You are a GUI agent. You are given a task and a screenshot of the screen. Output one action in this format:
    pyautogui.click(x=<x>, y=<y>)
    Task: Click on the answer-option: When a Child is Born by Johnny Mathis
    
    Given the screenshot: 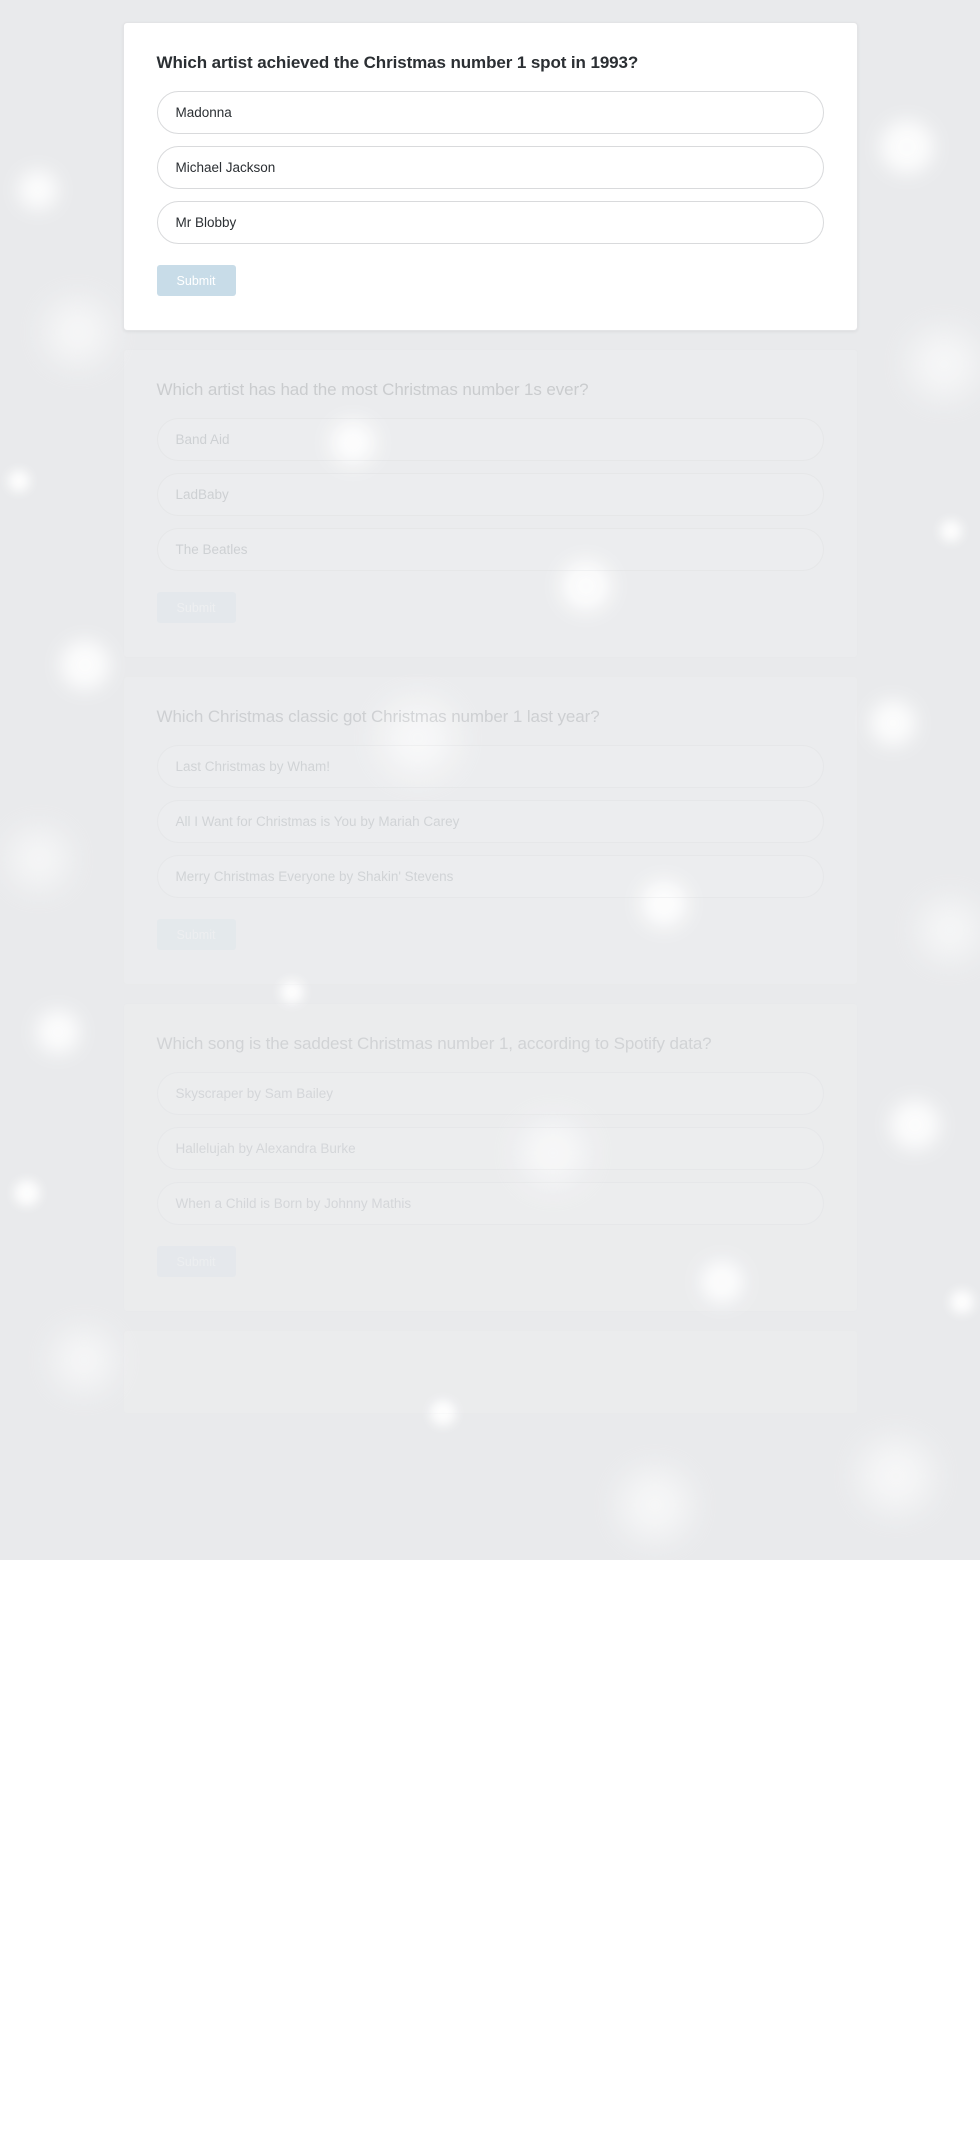 What is the action you would take?
    pyautogui.click(x=490, y=1203)
    